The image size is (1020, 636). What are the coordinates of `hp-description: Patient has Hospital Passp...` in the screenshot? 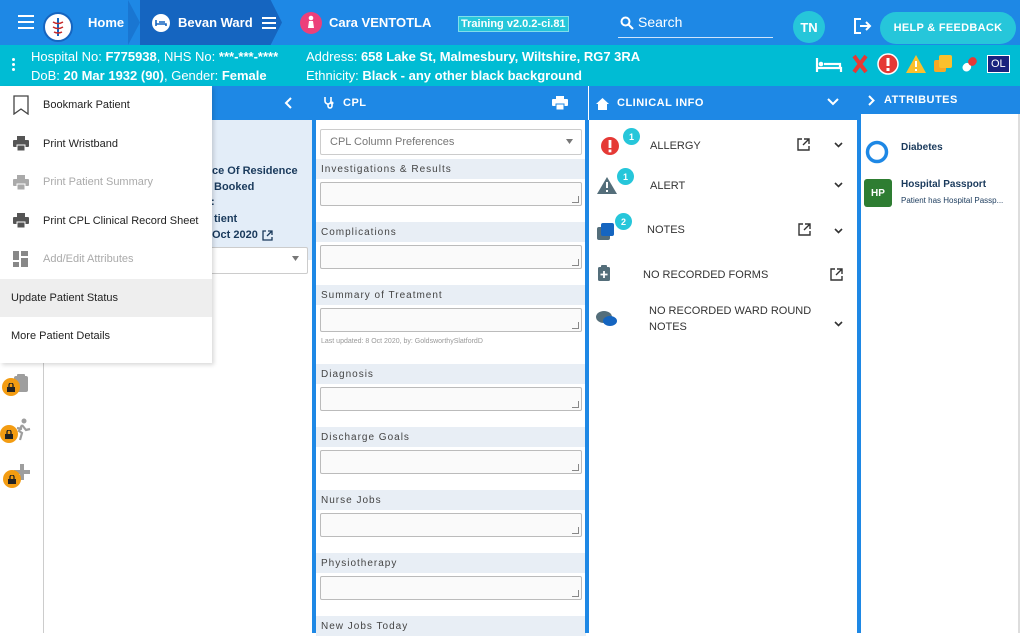 It's located at (952, 200).